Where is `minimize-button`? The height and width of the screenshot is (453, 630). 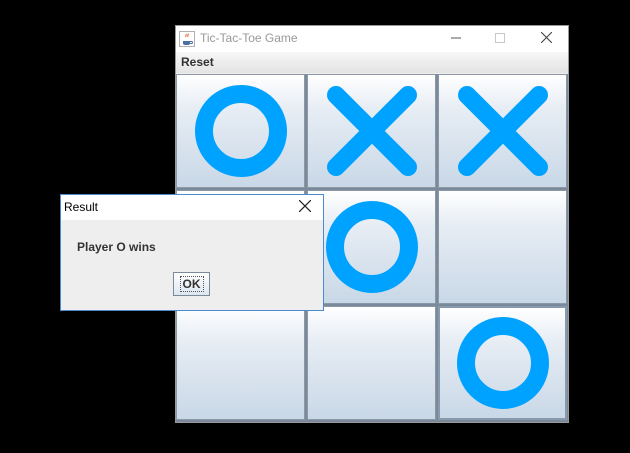
minimize-button is located at coordinates (456, 39).